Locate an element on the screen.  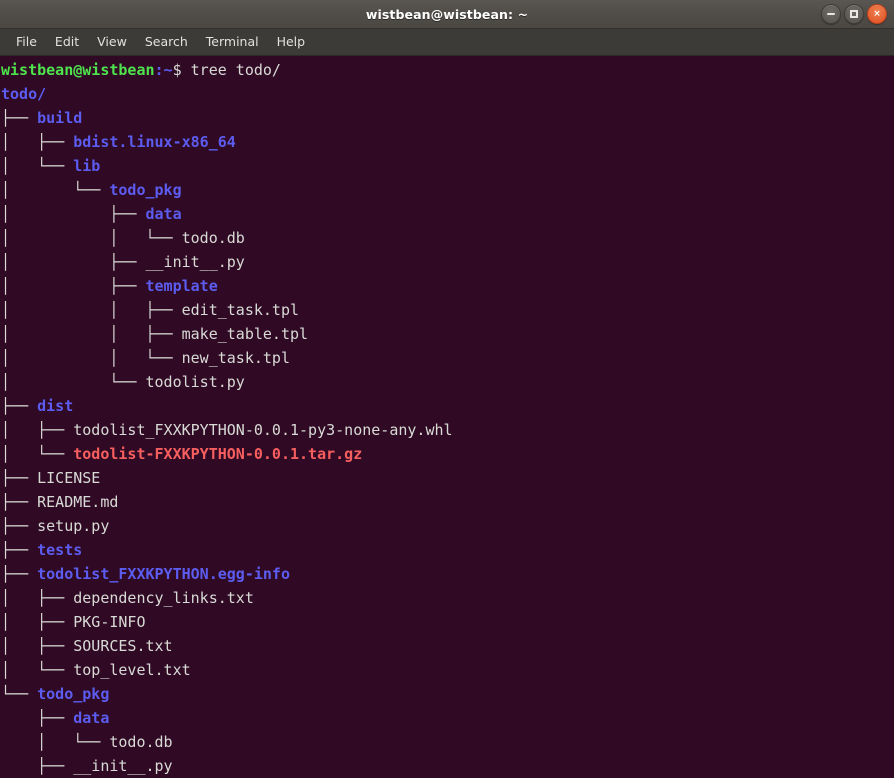
tree-entry-row: │ │ └── new_task.tpl is located at coordinates (447, 358).